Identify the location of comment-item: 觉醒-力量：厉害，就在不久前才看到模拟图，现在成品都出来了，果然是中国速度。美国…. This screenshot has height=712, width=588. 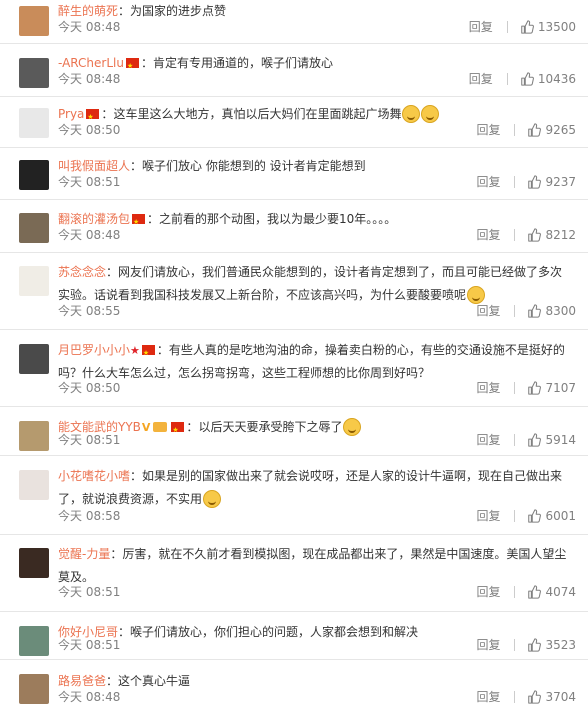
(294, 573).